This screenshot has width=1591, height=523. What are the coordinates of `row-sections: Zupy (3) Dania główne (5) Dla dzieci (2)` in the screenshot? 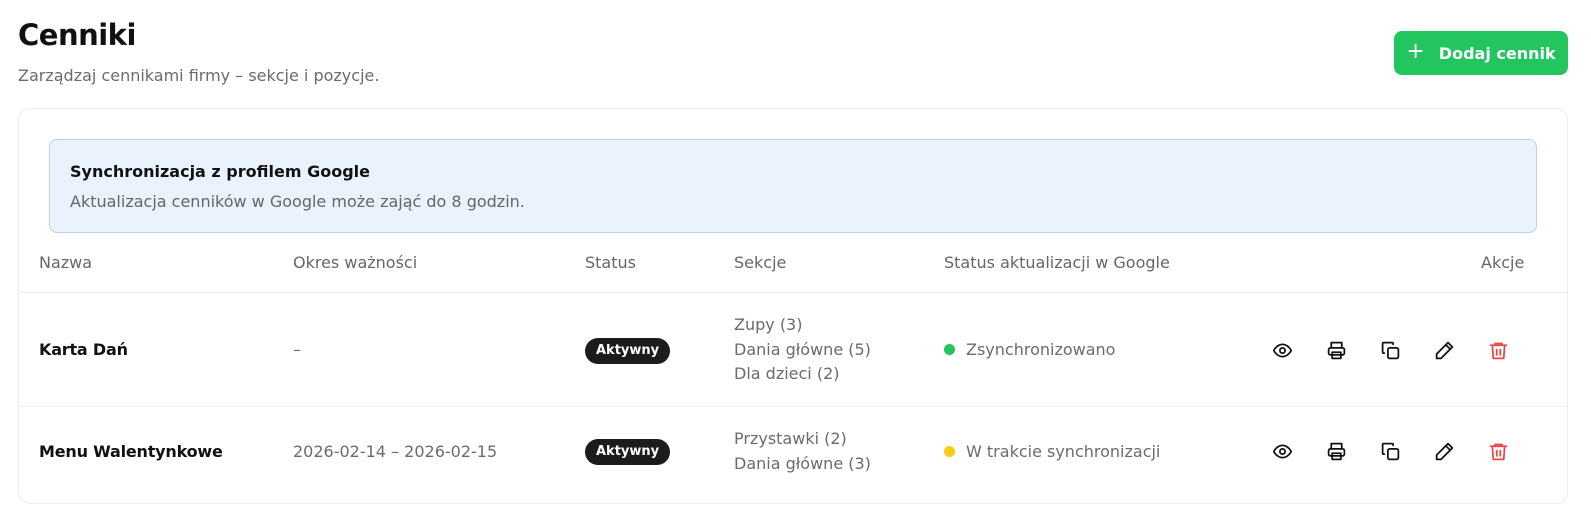 It's located at (802, 350).